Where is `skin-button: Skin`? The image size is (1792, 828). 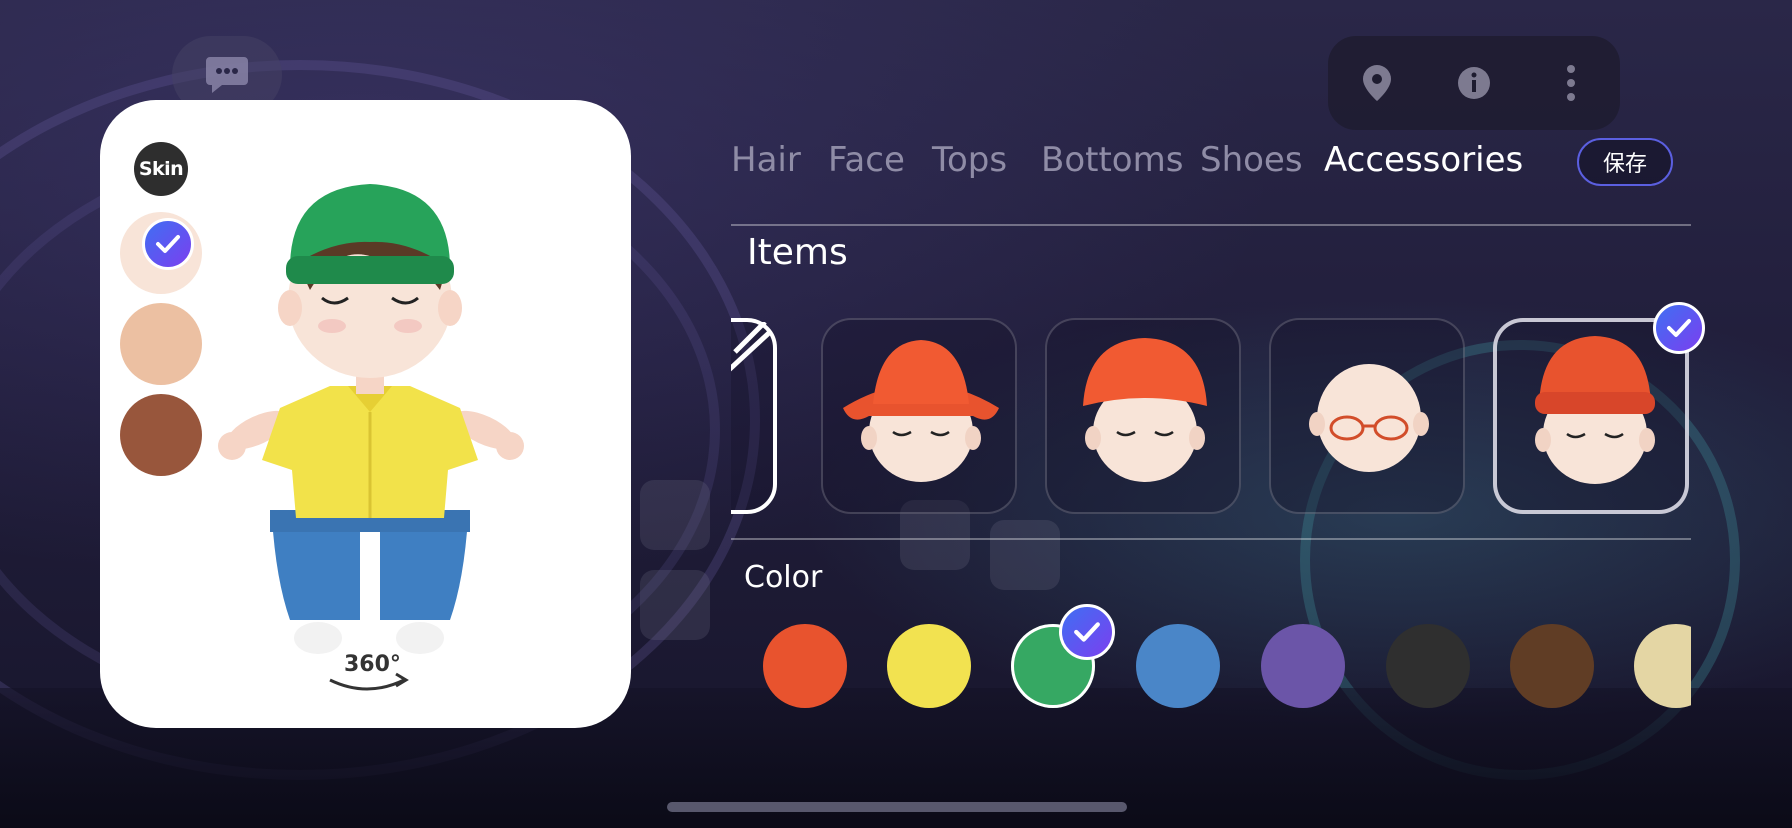 skin-button: Skin is located at coordinates (161, 169).